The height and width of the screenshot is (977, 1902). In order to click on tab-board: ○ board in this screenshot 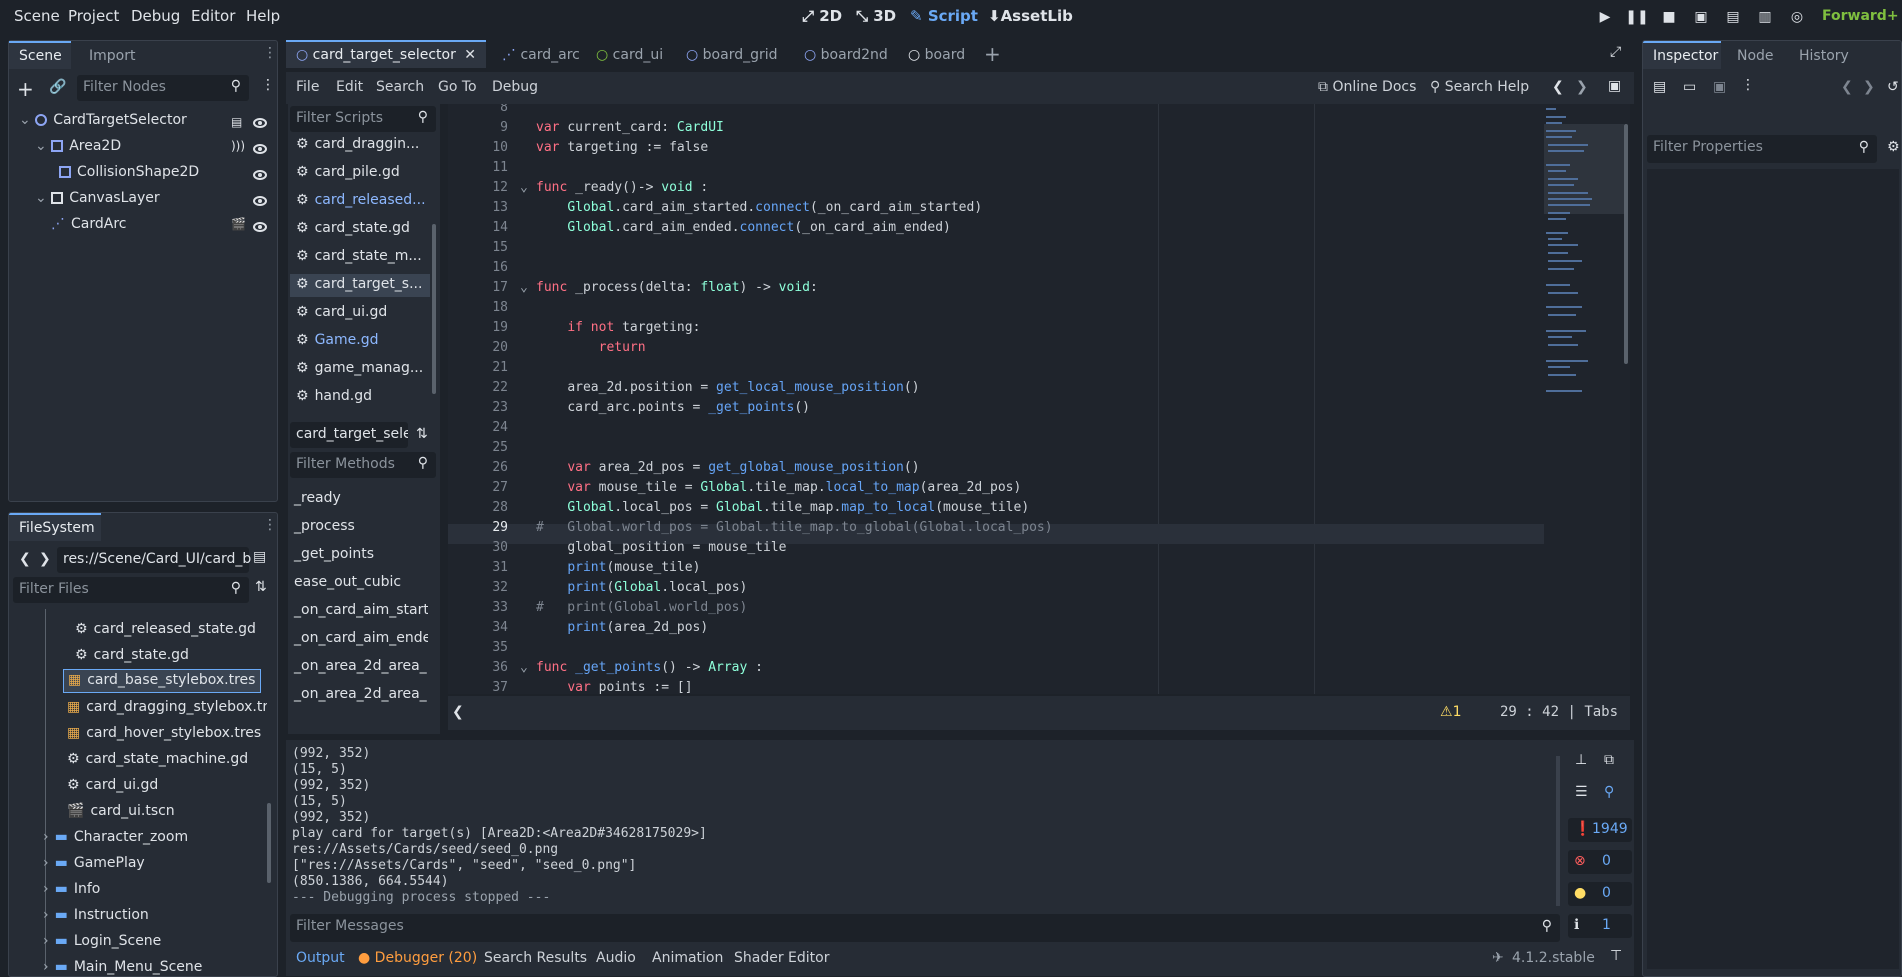, I will do `click(936, 56)`.